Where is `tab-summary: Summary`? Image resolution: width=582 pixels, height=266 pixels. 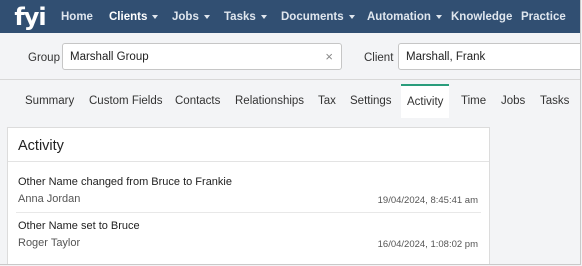 tab-summary: Summary is located at coordinates (49, 101).